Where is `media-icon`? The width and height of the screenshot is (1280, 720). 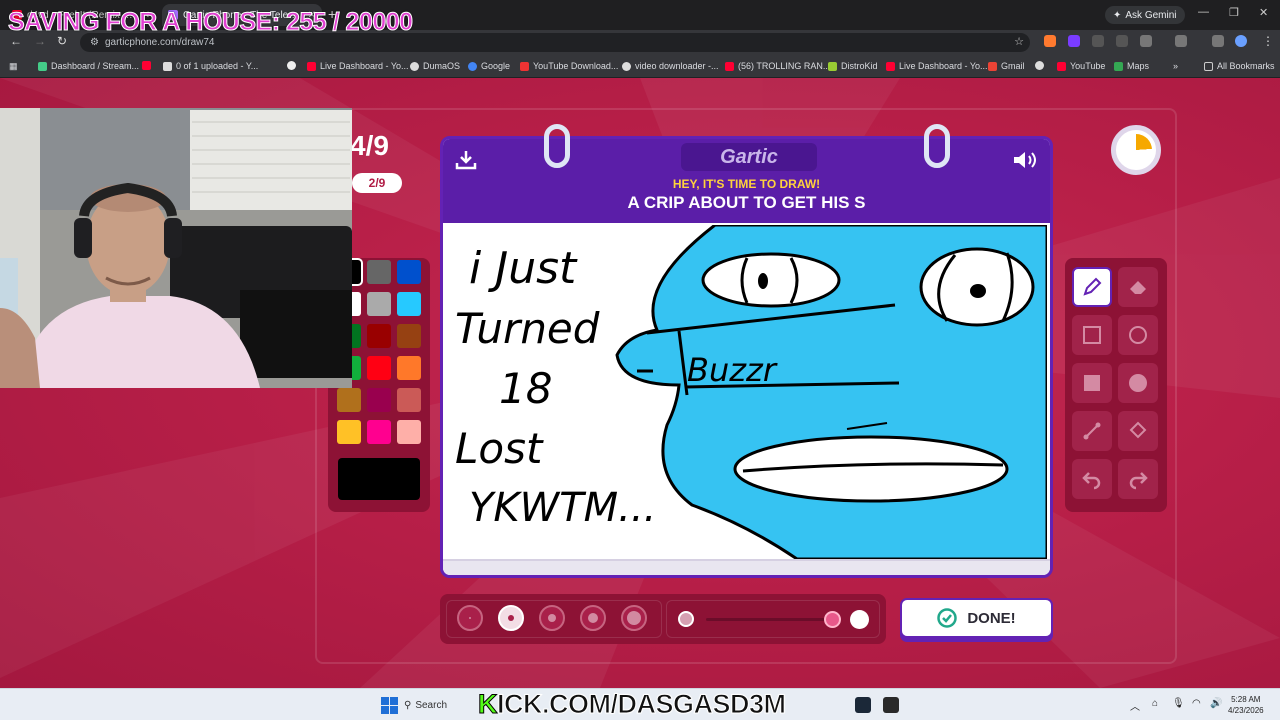
media-icon is located at coordinates (1218, 41).